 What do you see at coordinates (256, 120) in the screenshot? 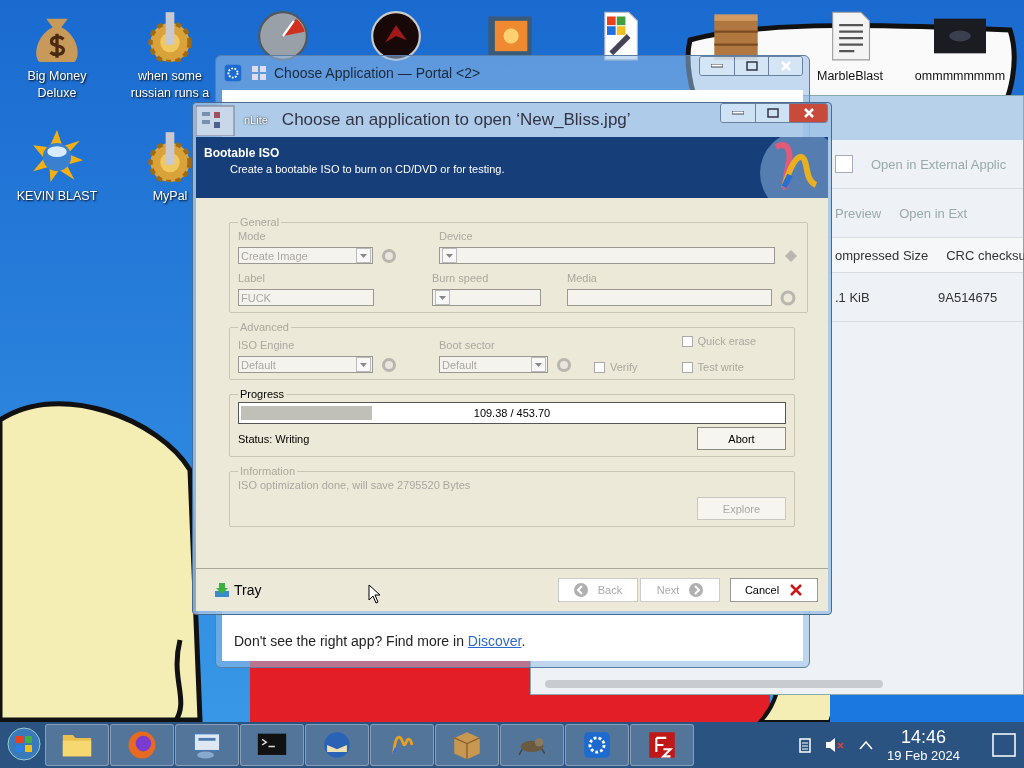
I see `overlay-label: nLite` at bounding box center [256, 120].